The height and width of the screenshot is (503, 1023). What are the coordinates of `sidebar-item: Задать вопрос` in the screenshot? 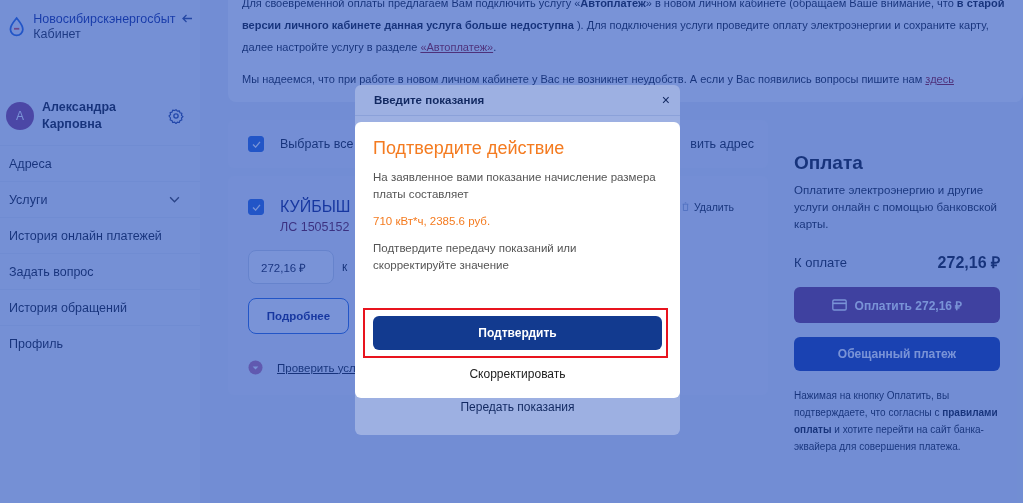 It's located at (100, 271).